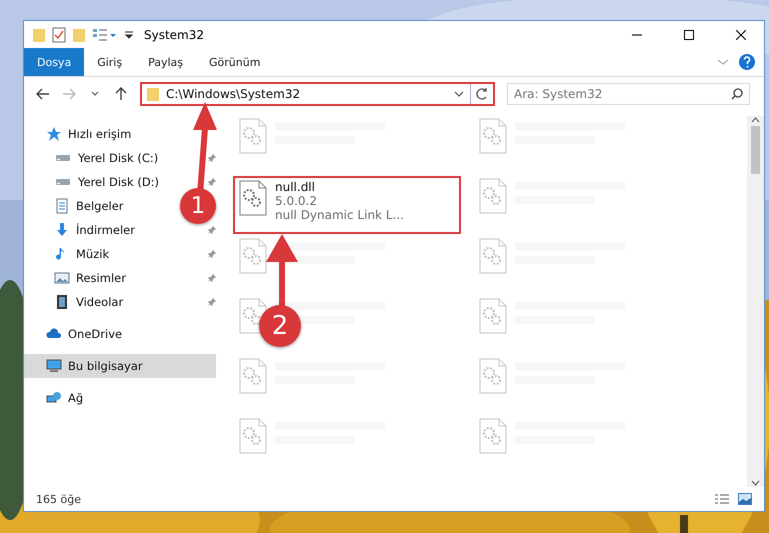  Describe the element at coordinates (84, 334) in the screenshot. I see `sidebar-item: OneDrive` at that location.